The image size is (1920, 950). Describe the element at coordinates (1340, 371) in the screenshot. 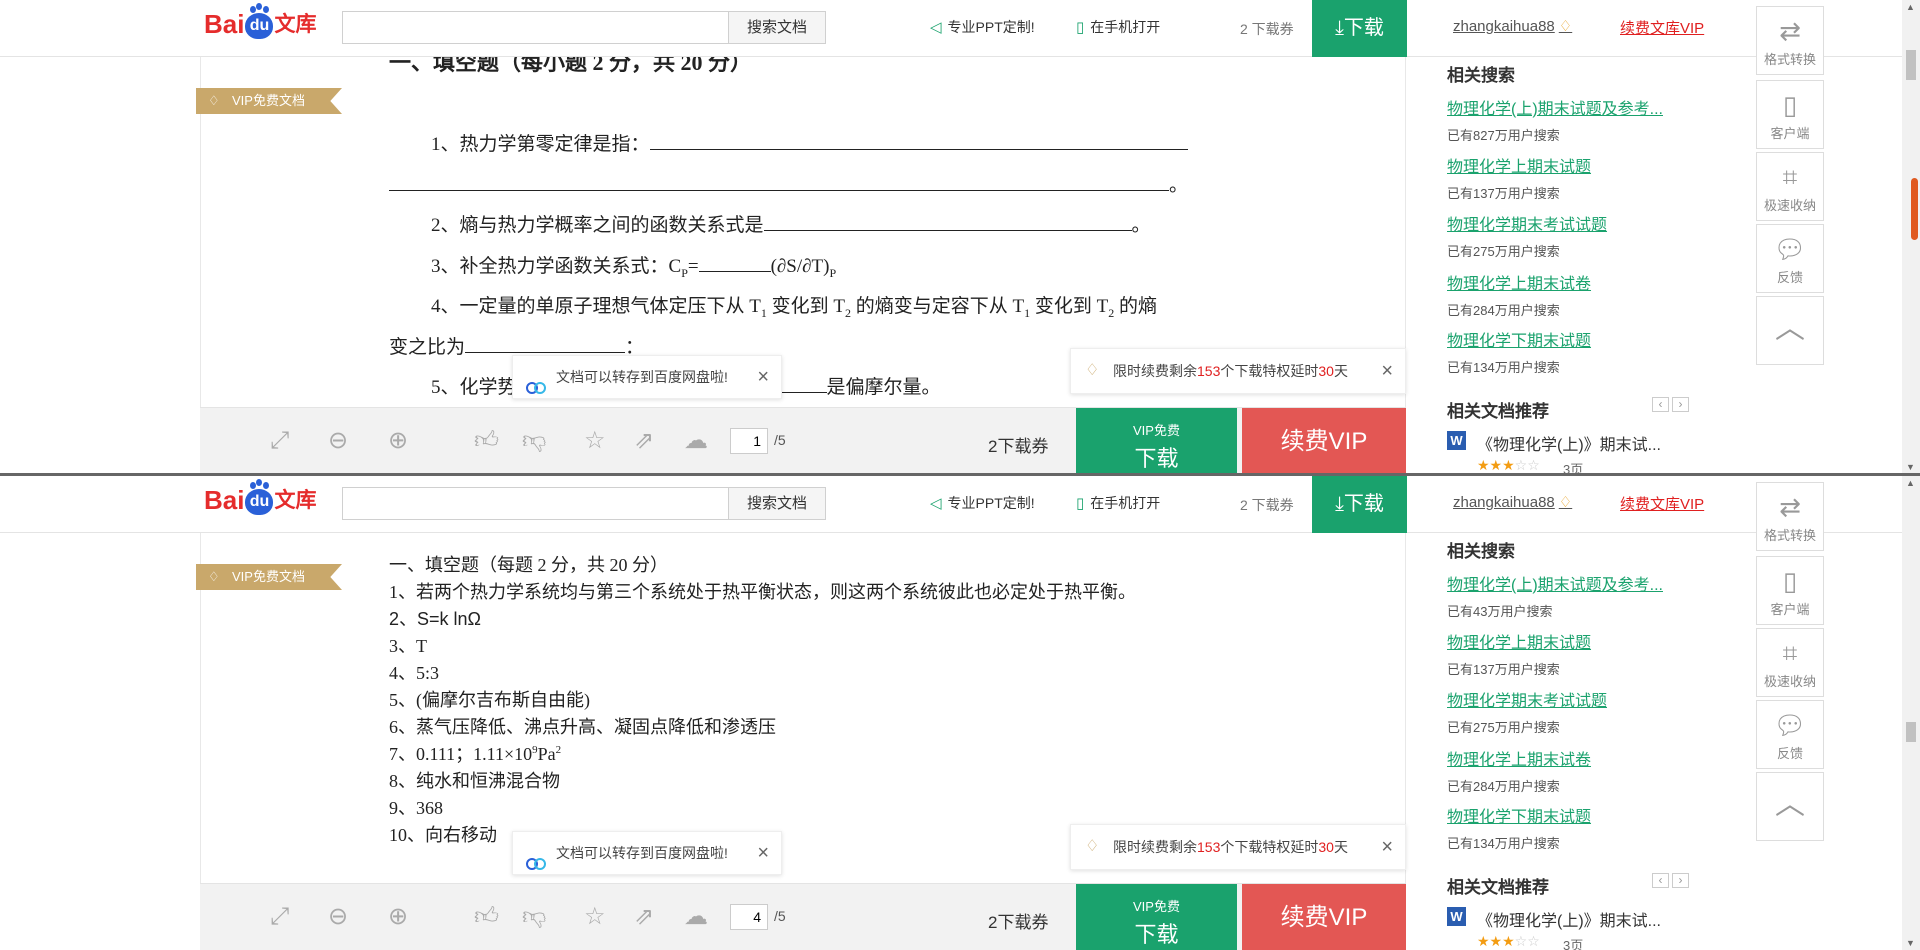

I see `tip-post: 天` at that location.